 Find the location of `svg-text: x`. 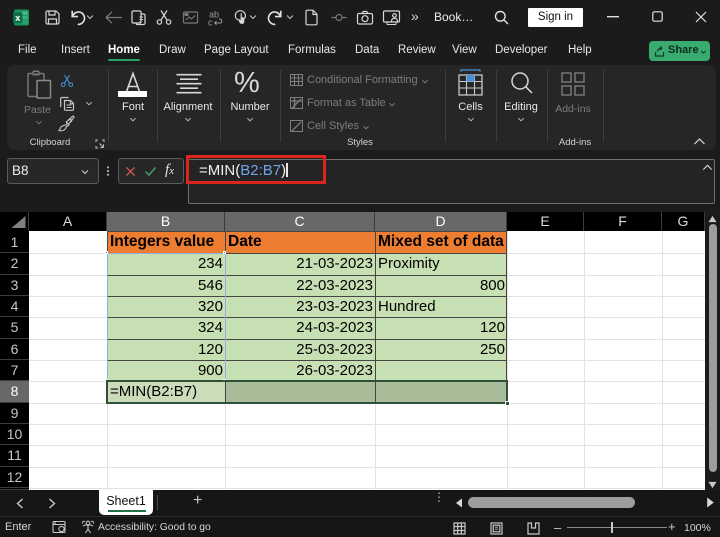

svg-text: x is located at coordinates (18, 18).